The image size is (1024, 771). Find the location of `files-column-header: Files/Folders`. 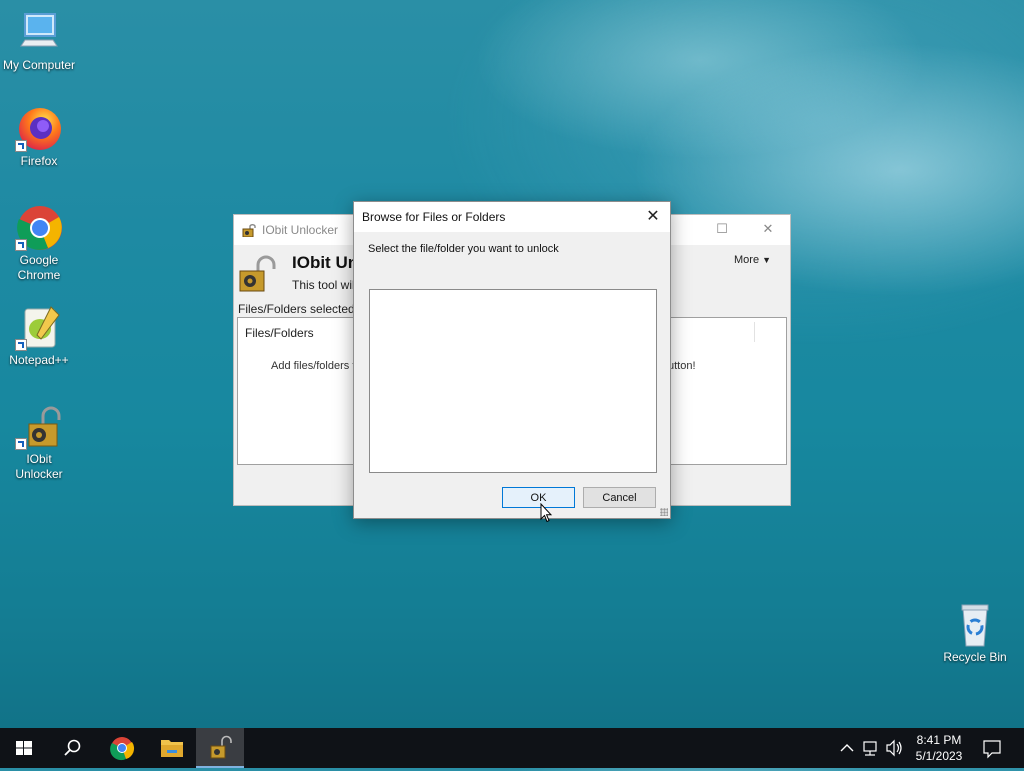

files-column-header: Files/Folders is located at coordinates (279, 333).